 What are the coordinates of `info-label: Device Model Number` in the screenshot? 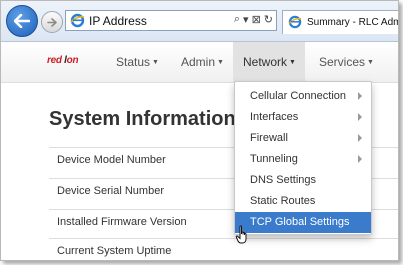 It's located at (111, 160).